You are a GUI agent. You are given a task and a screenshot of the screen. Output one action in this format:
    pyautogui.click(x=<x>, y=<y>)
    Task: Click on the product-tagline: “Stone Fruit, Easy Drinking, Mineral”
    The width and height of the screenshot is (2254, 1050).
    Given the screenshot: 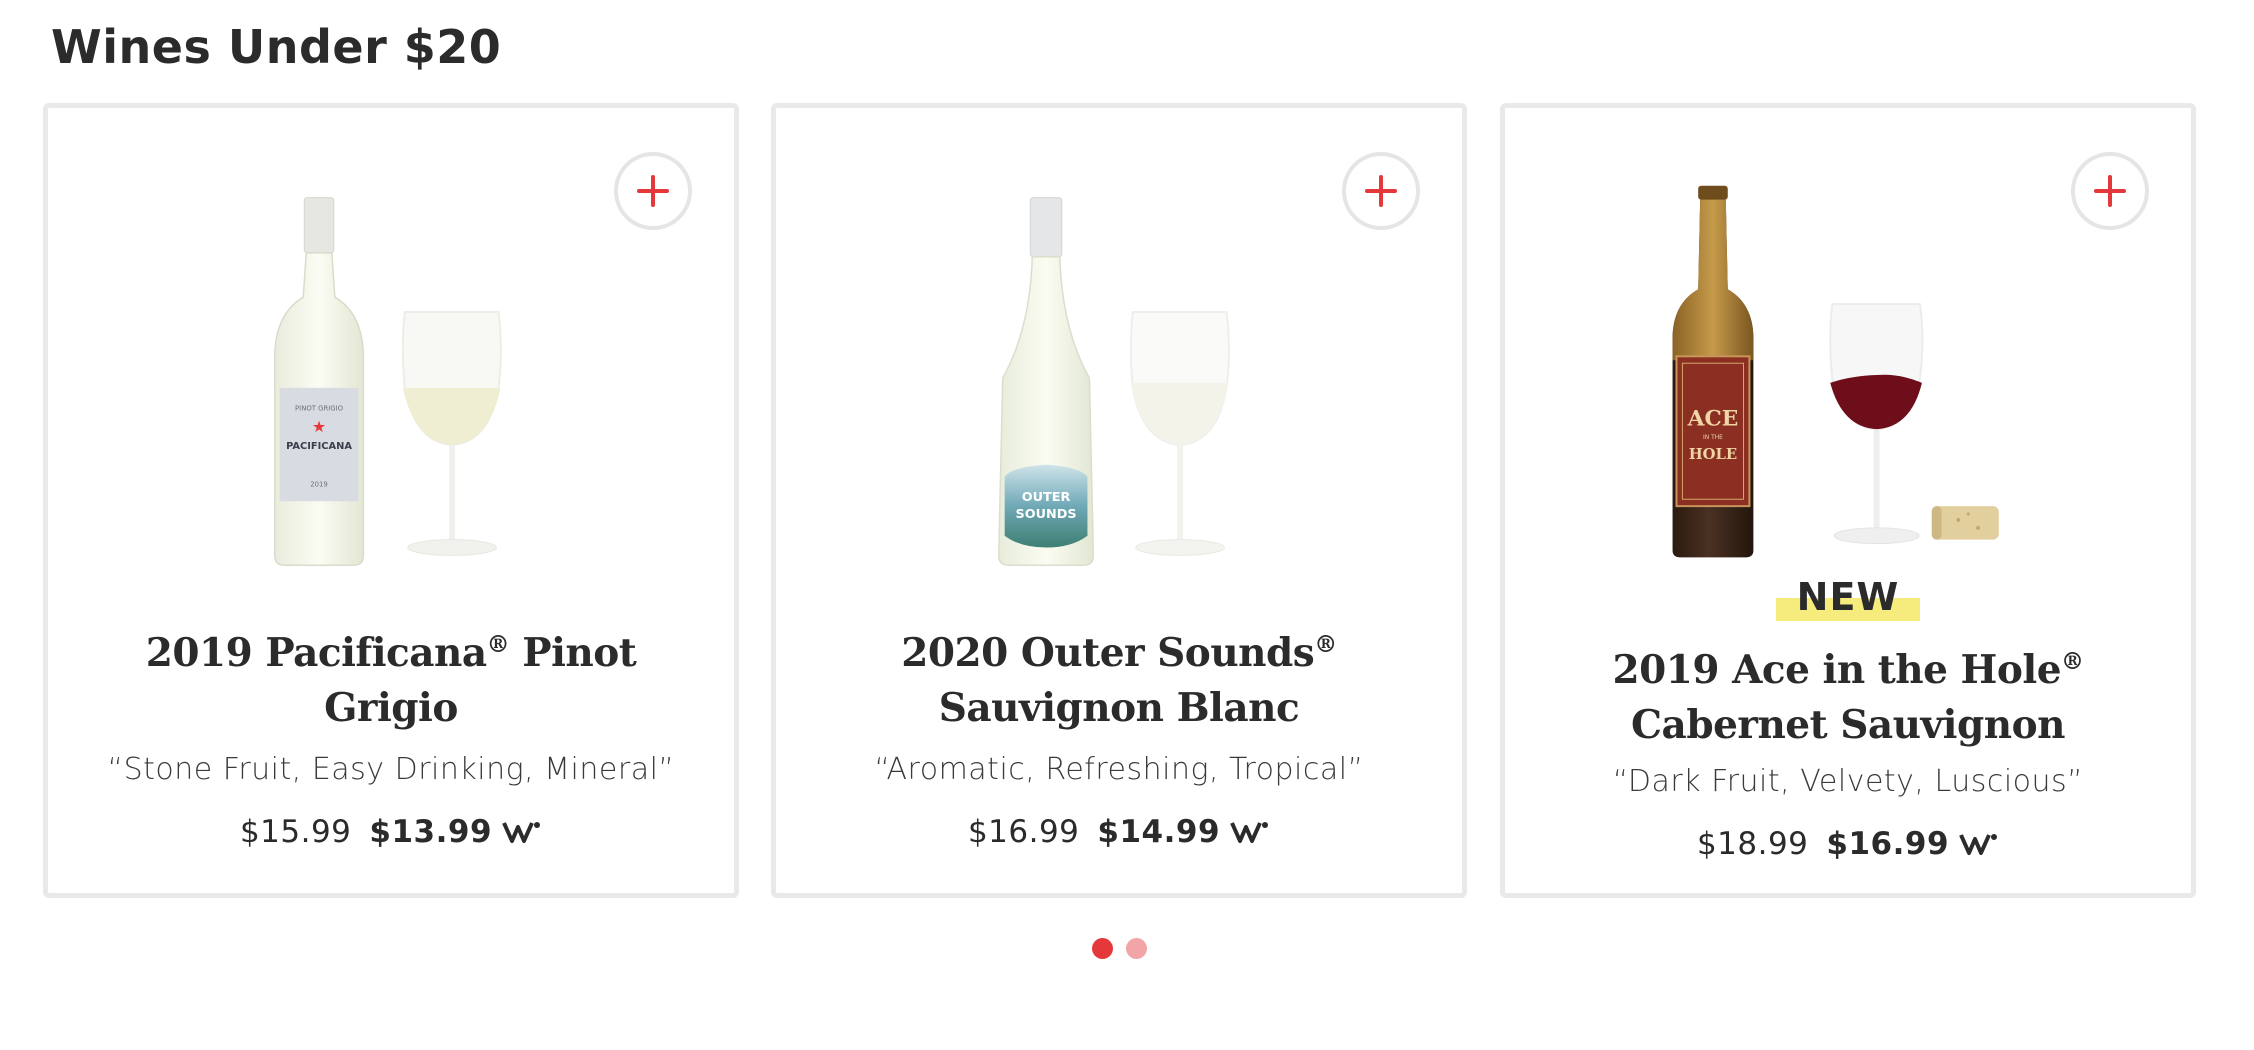 What is the action you would take?
    pyautogui.click(x=391, y=769)
    